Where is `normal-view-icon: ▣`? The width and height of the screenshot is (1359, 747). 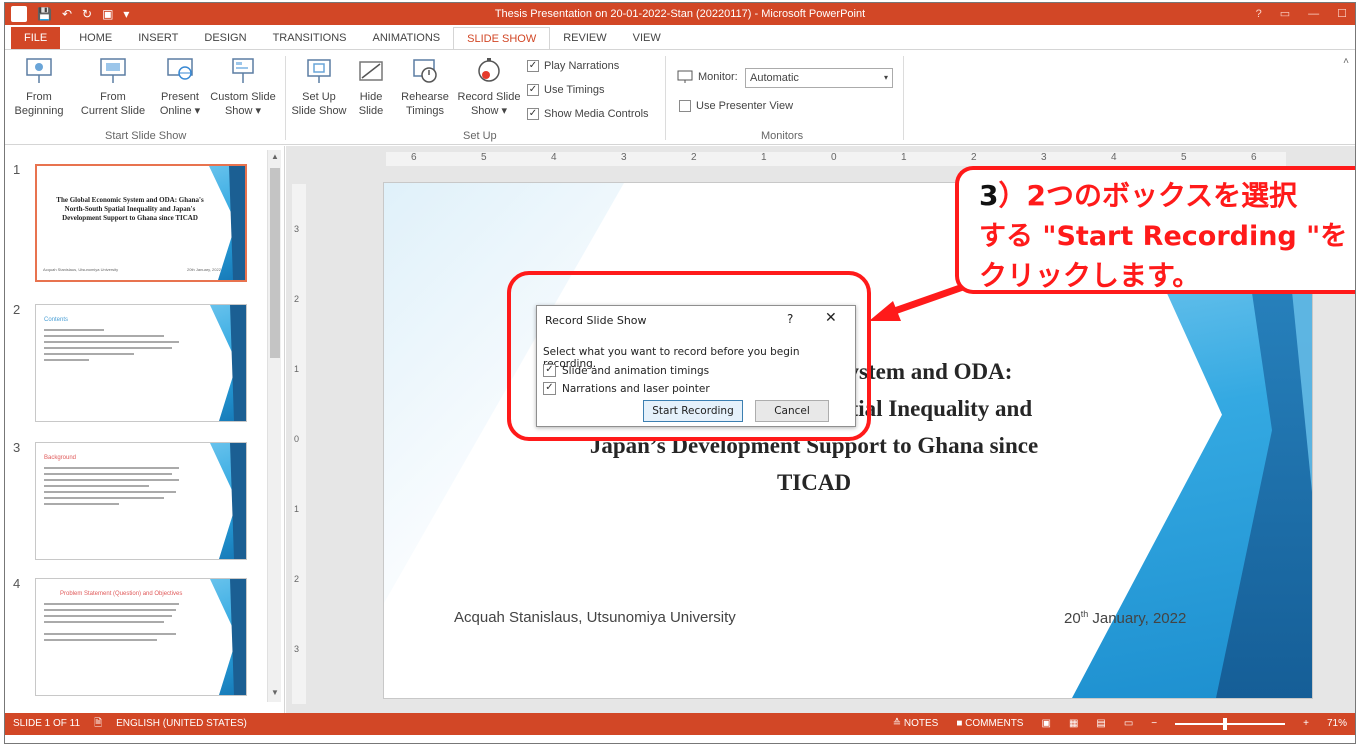 normal-view-icon: ▣ is located at coordinates (1045, 724).